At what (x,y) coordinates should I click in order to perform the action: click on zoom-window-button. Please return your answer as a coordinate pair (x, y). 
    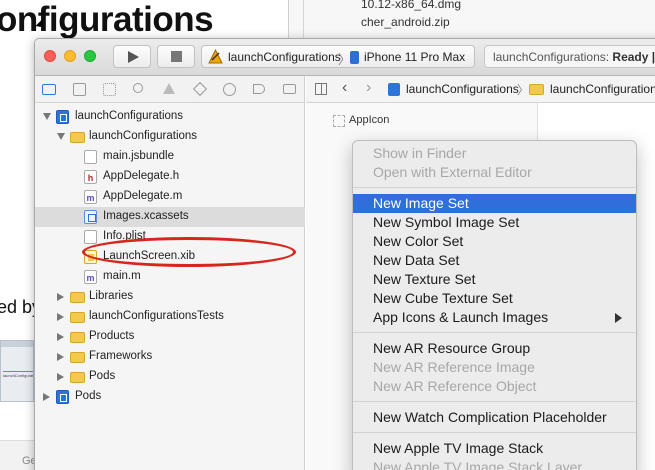
    Looking at the image, I should click on (90, 56).